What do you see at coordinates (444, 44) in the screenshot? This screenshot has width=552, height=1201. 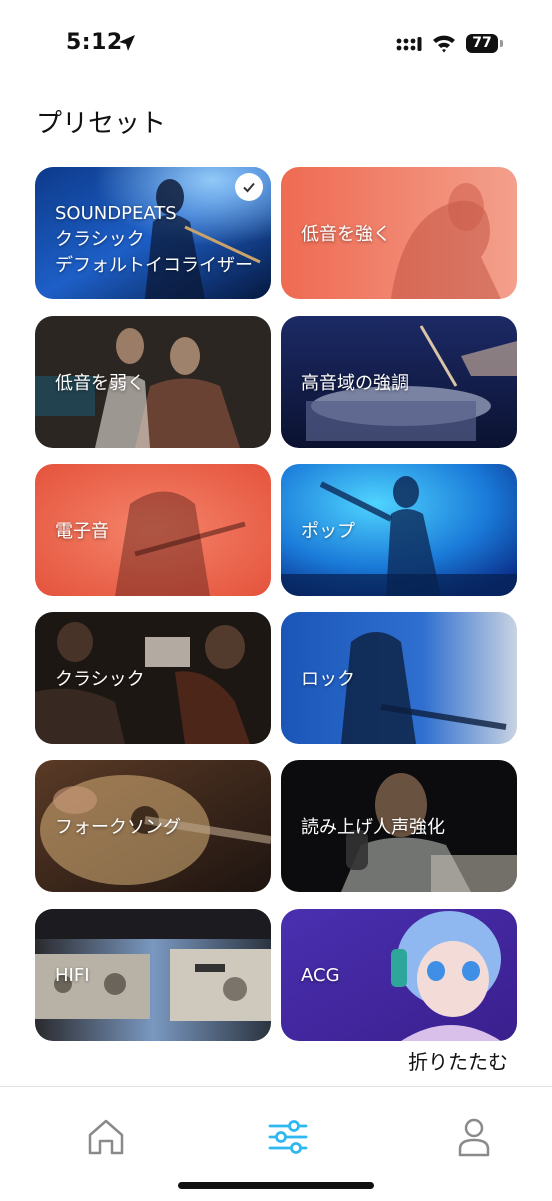 I see `wifi-icon` at bounding box center [444, 44].